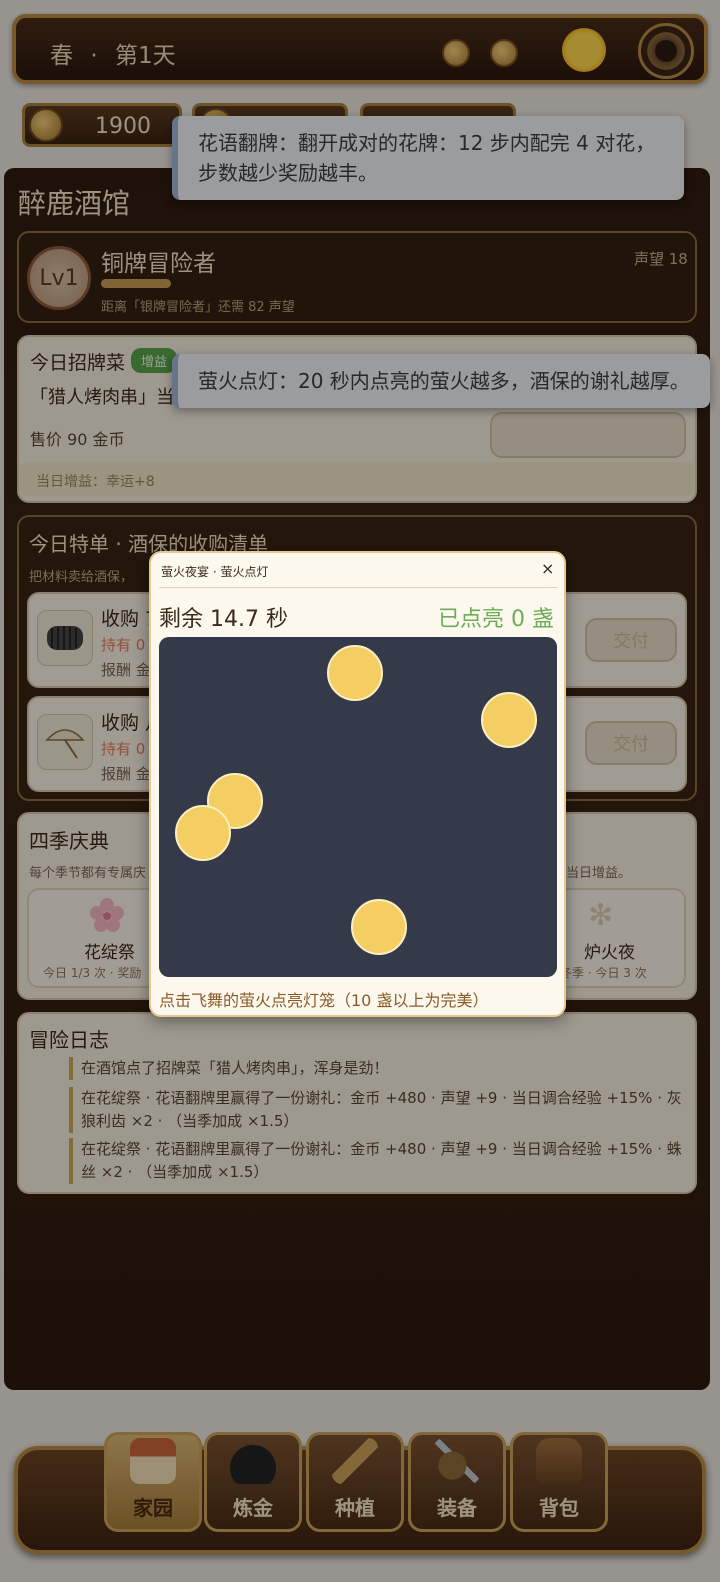 The image size is (720, 1582). Describe the element at coordinates (215, 572) in the screenshot. I see `modal-title: 萤火夜宴 · 萤火点灯` at that location.